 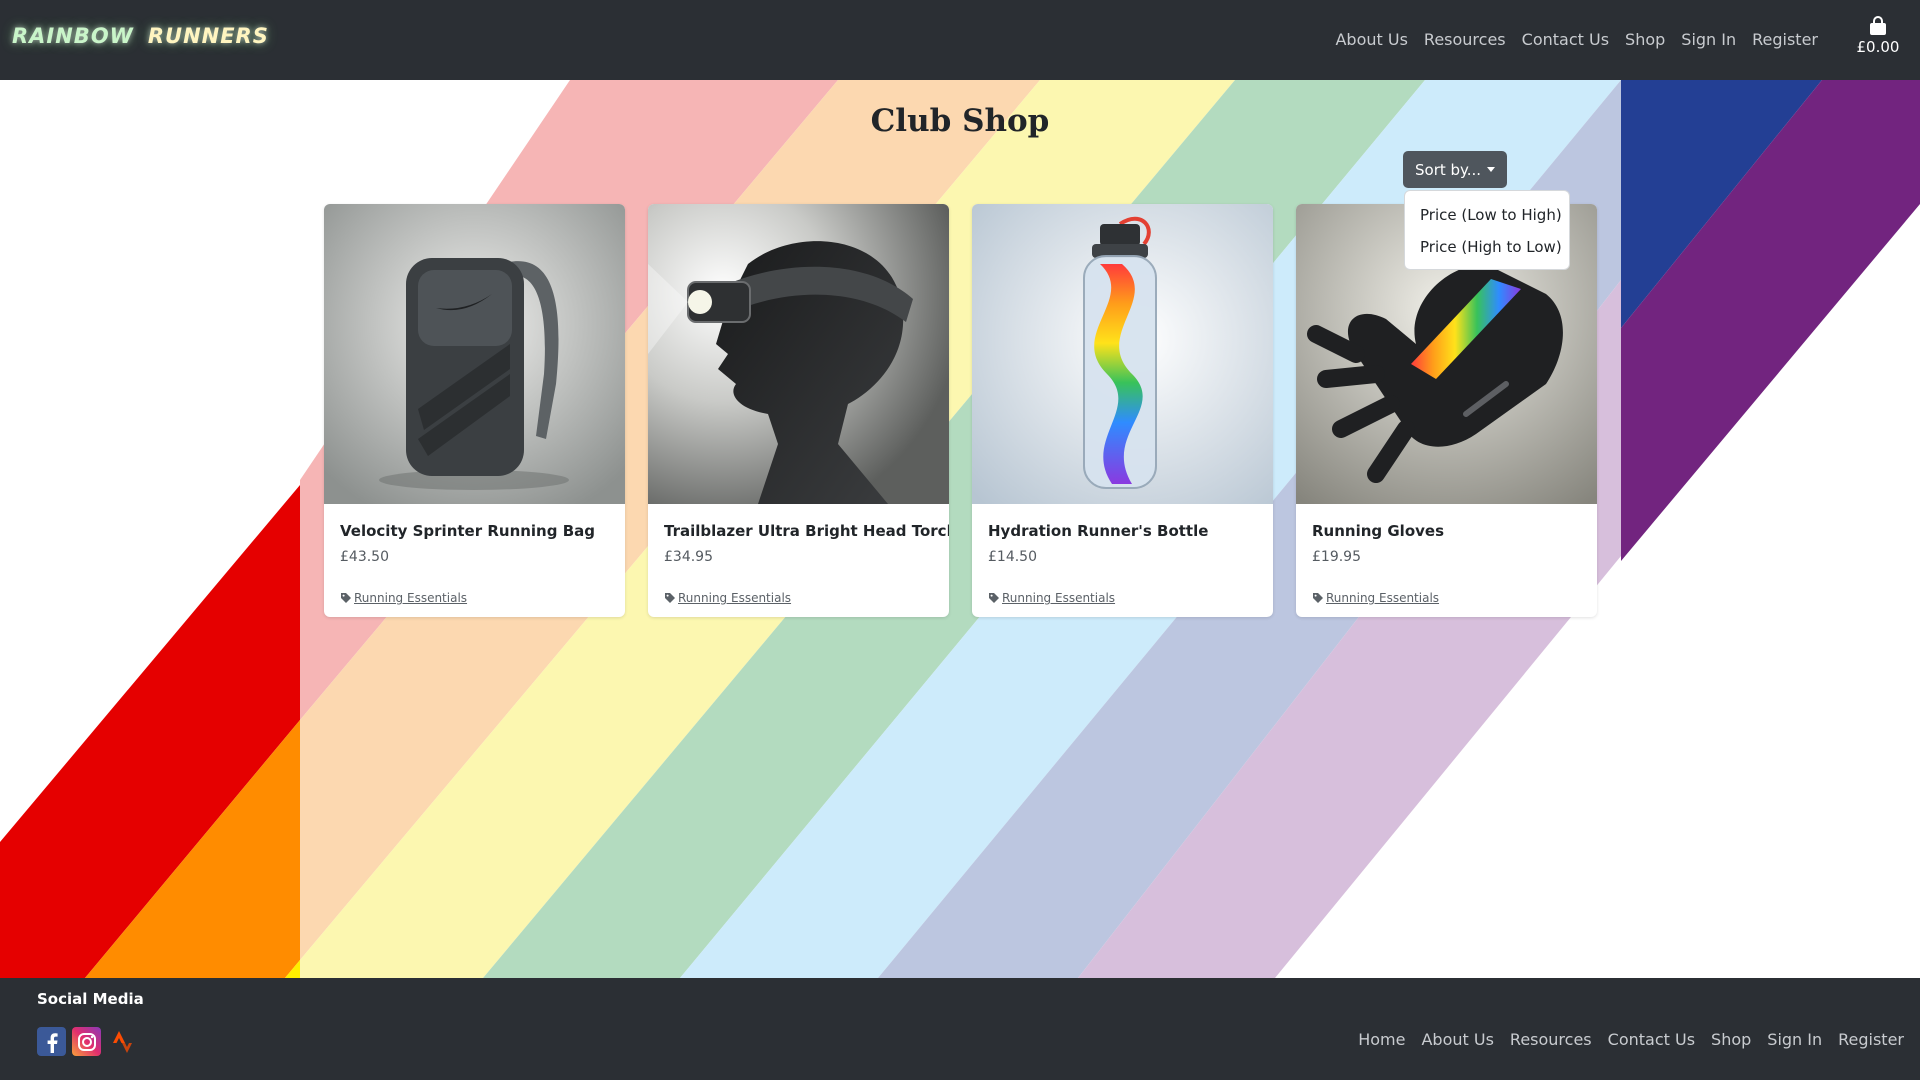 What do you see at coordinates (806, 531) in the screenshot?
I see `product-name: Trailblazer Ultra Bright Head Torch` at bounding box center [806, 531].